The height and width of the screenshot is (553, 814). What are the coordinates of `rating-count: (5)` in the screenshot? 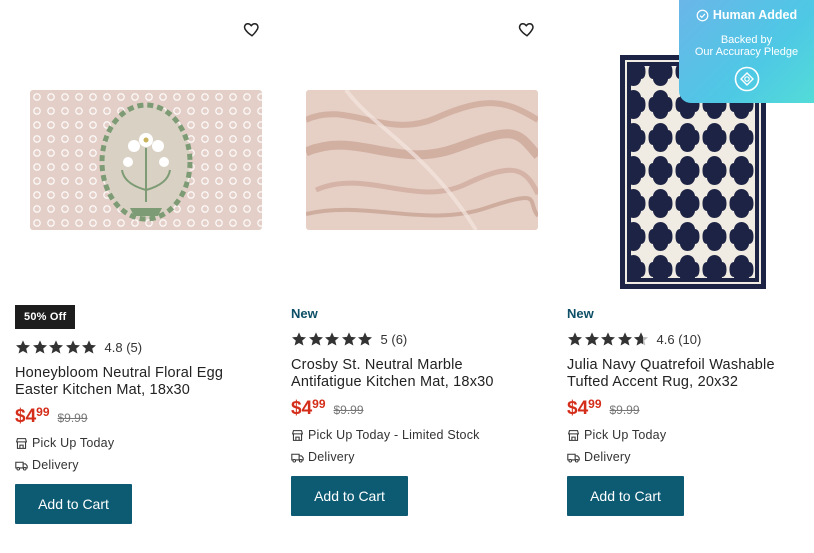 It's located at (134, 347).